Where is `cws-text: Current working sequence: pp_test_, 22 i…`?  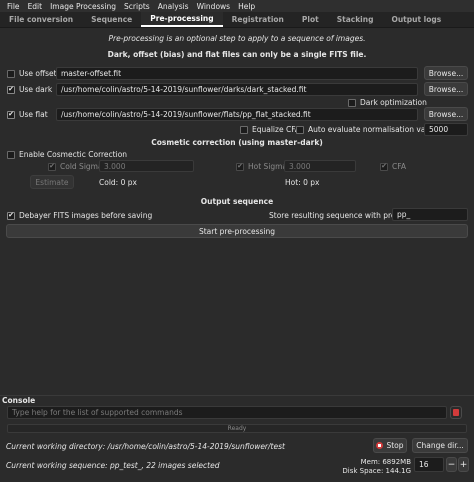
cws-text: Current working sequence: pp_test_, 22 i… is located at coordinates (113, 465).